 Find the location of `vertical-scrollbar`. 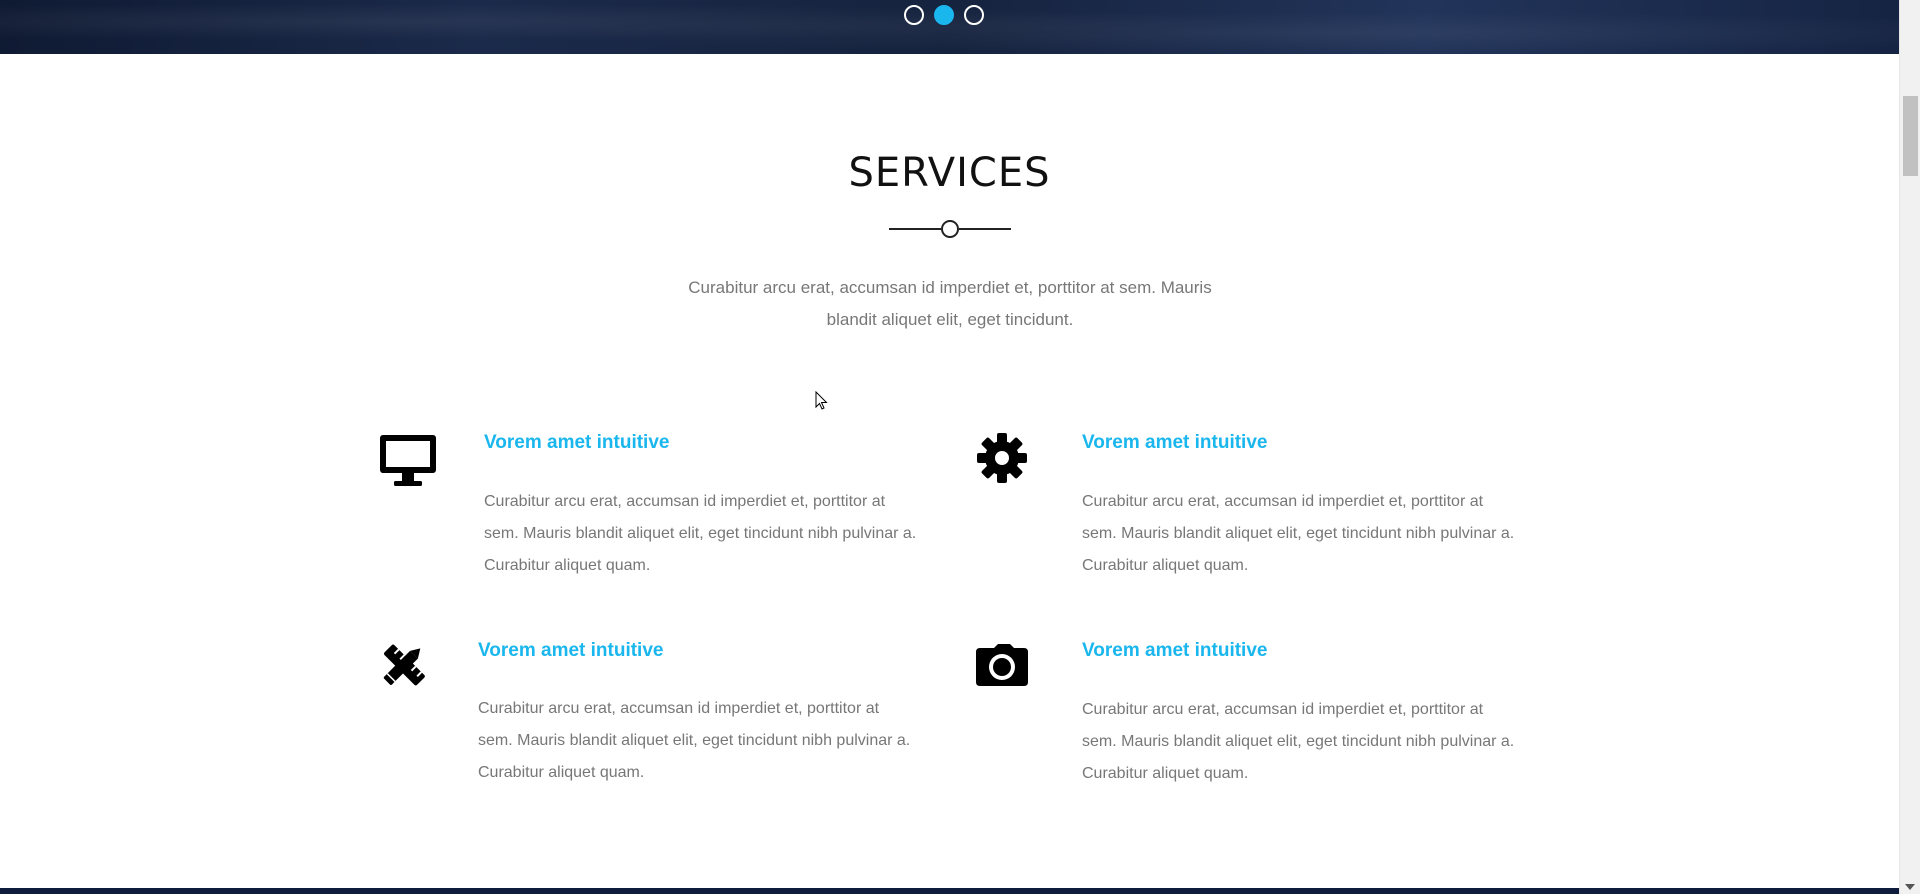

vertical-scrollbar is located at coordinates (1909, 447).